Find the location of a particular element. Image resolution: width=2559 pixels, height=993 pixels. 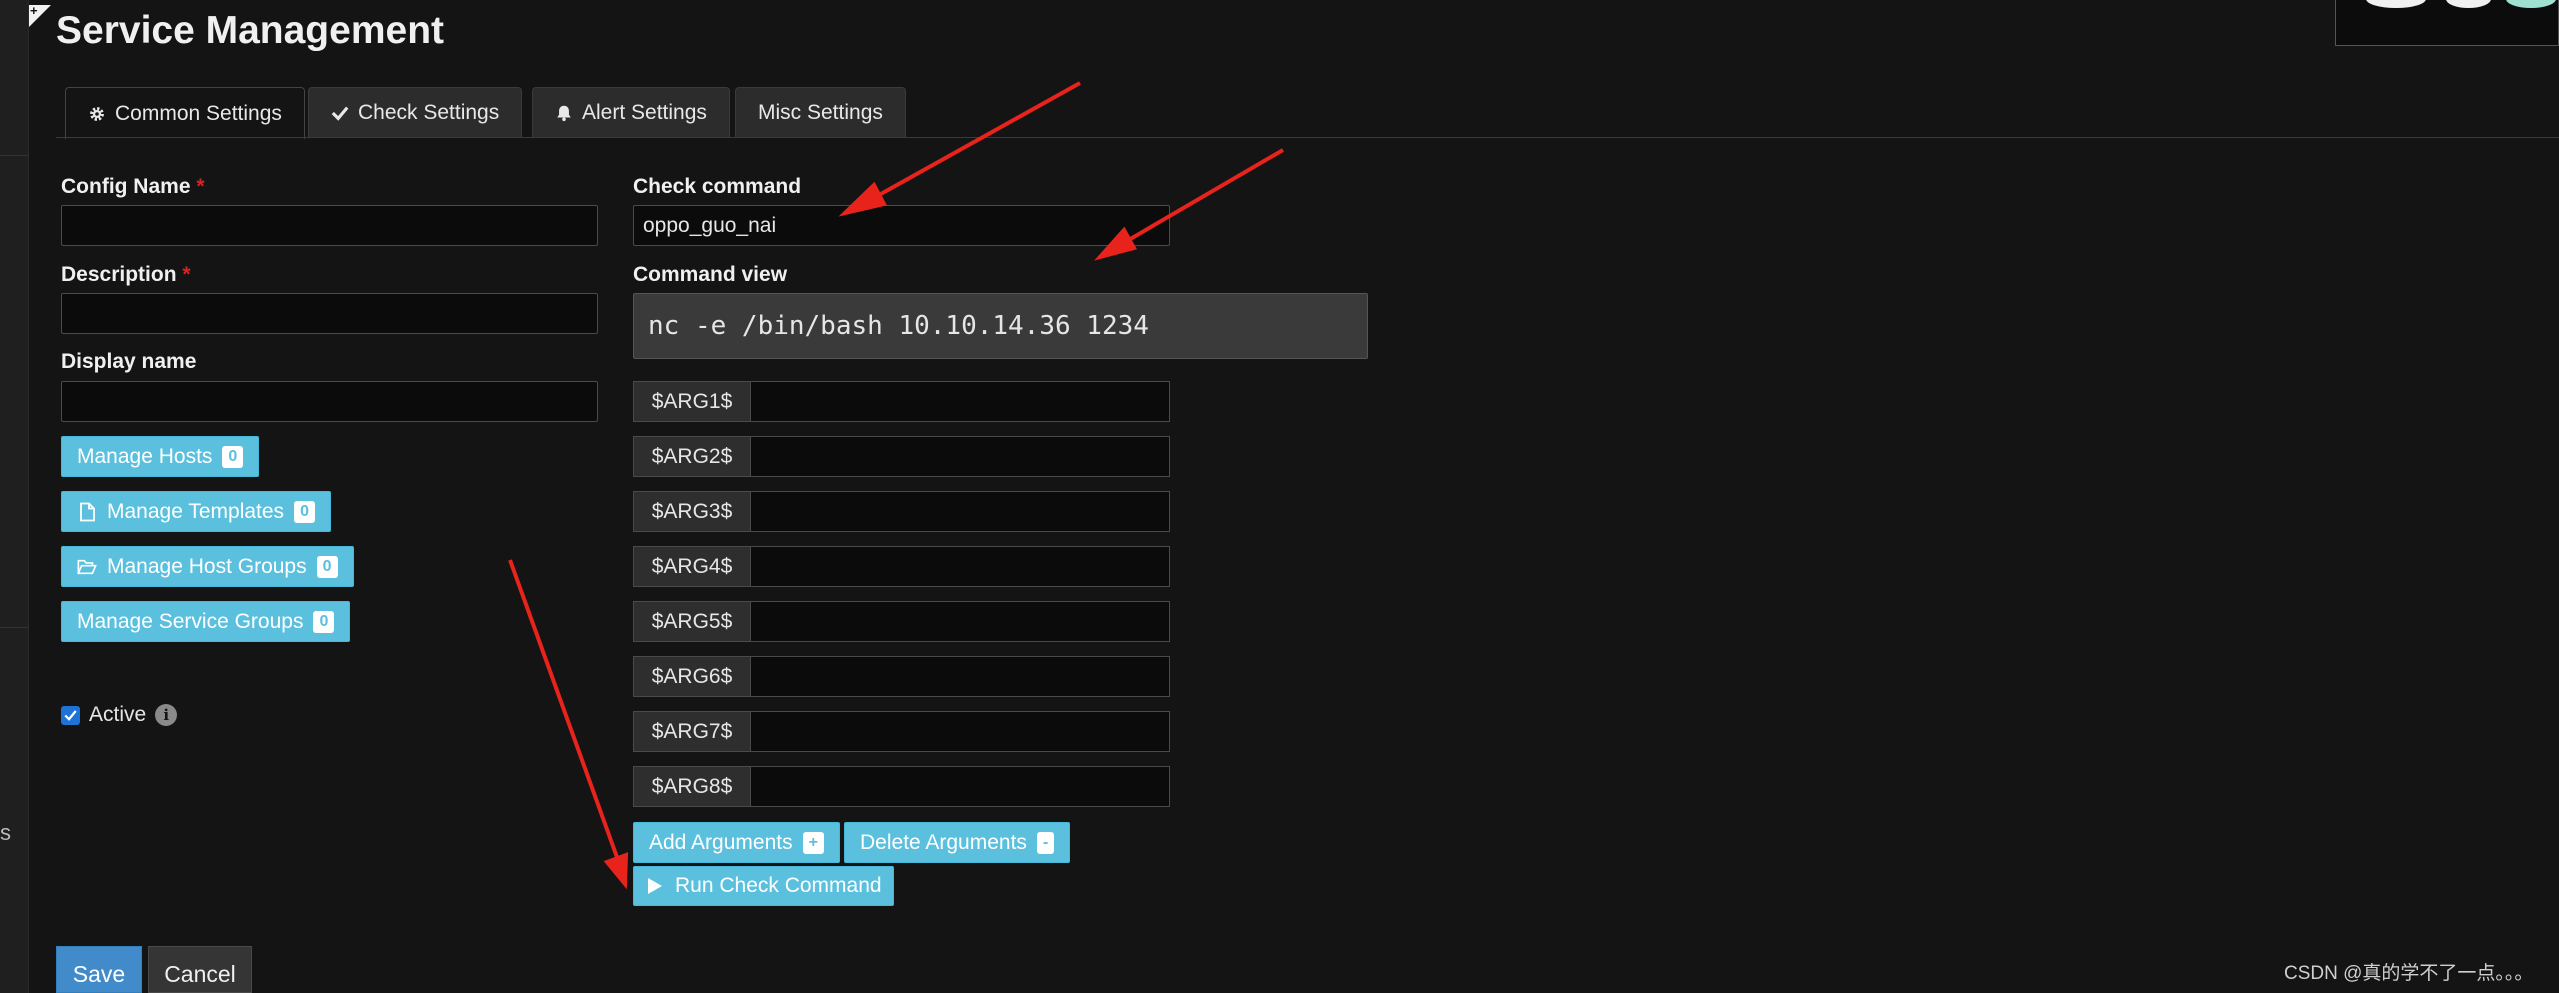

annotation-arrow-head is located at coordinates (616, 871).